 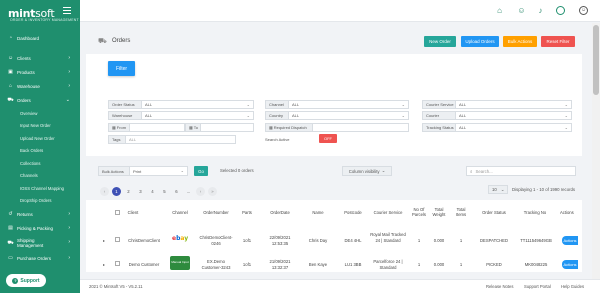 I want to click on warehouse-select: ALL ⌄, so click(x=198, y=115).